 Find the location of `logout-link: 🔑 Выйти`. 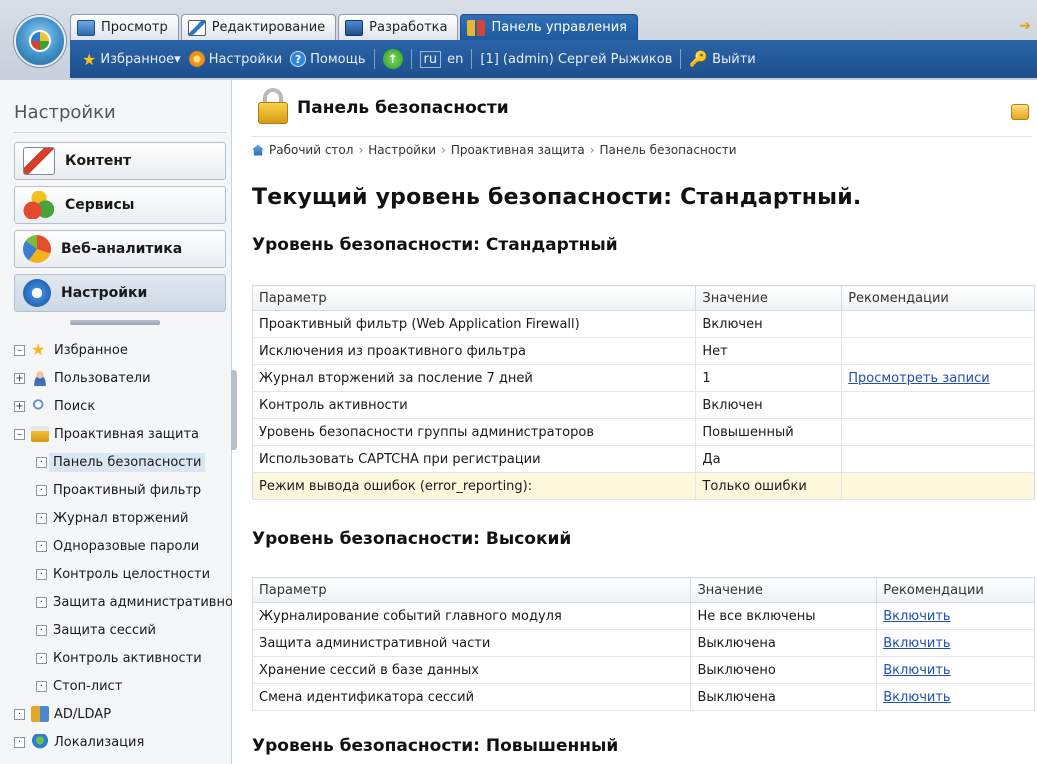

logout-link: 🔑 Выйти is located at coordinates (722, 59).